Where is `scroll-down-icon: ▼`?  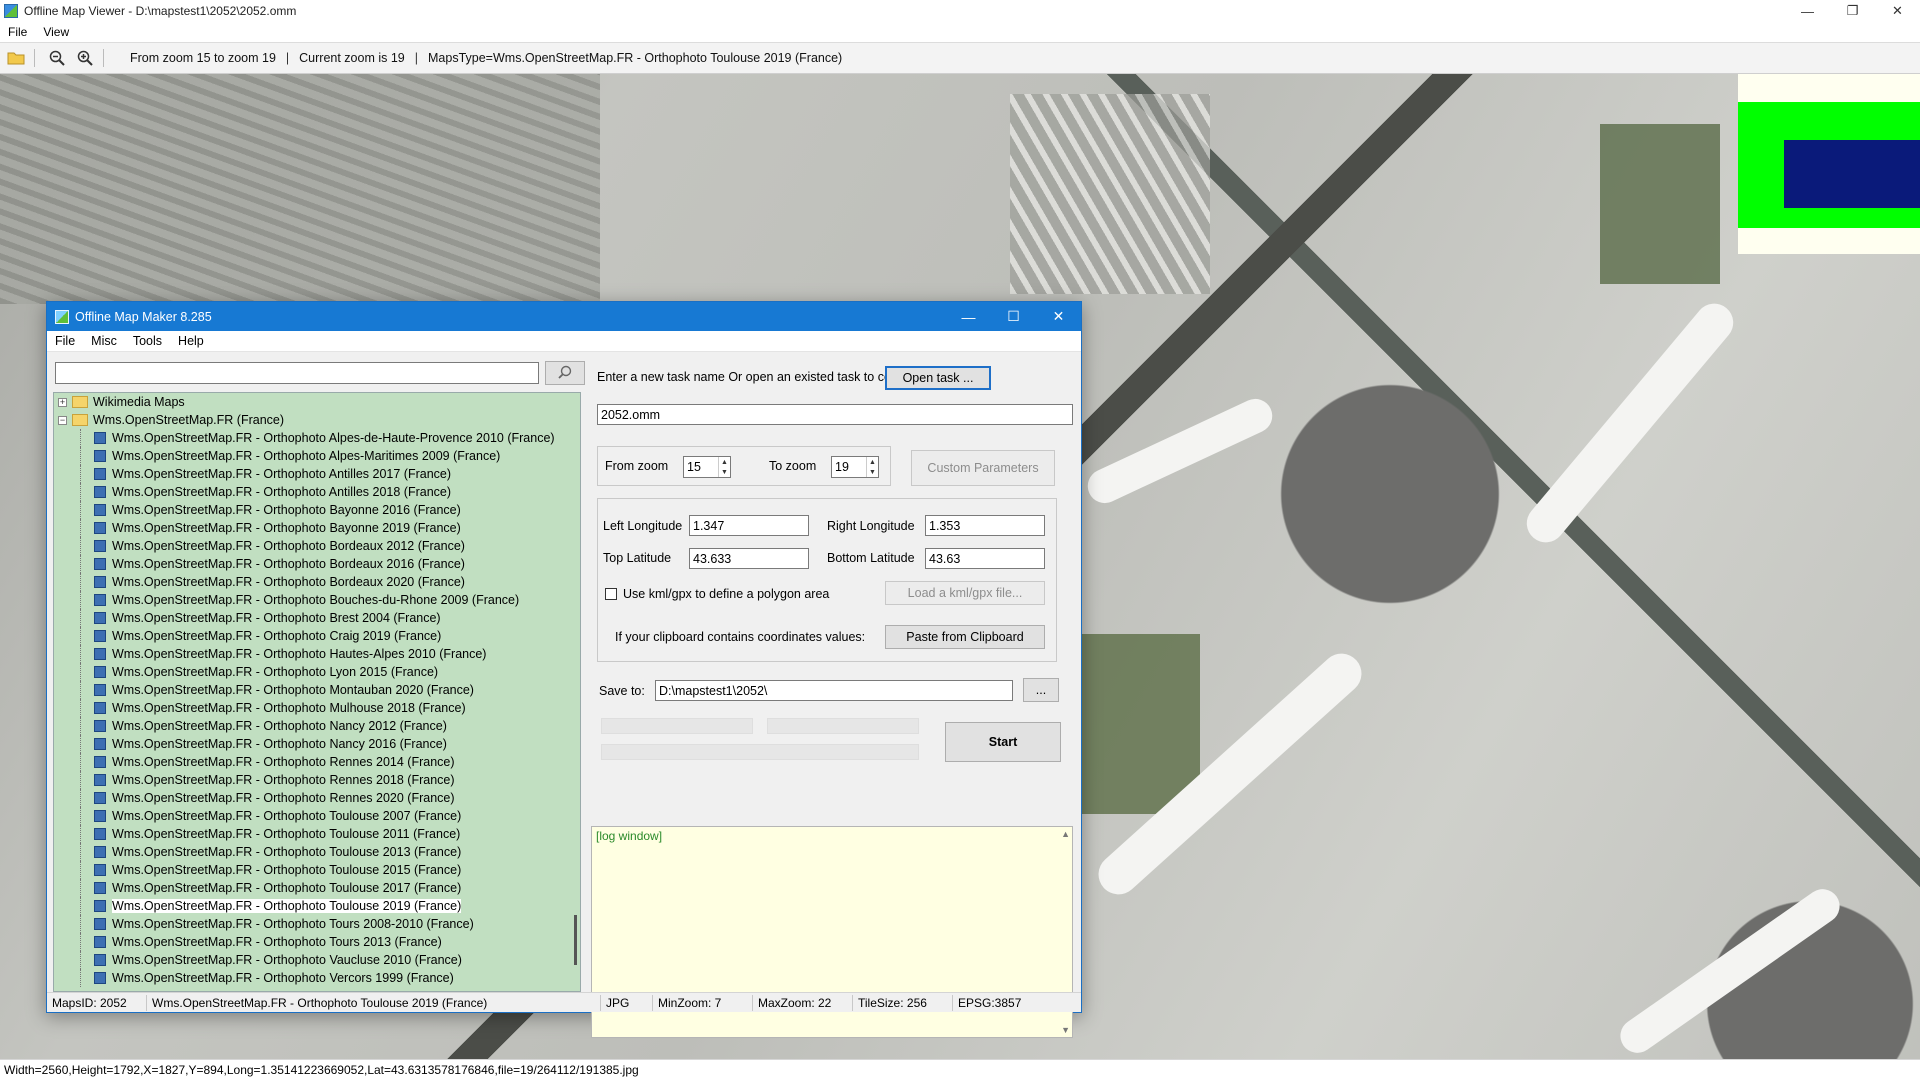
scroll-down-icon: ▼ is located at coordinates (1065, 1030).